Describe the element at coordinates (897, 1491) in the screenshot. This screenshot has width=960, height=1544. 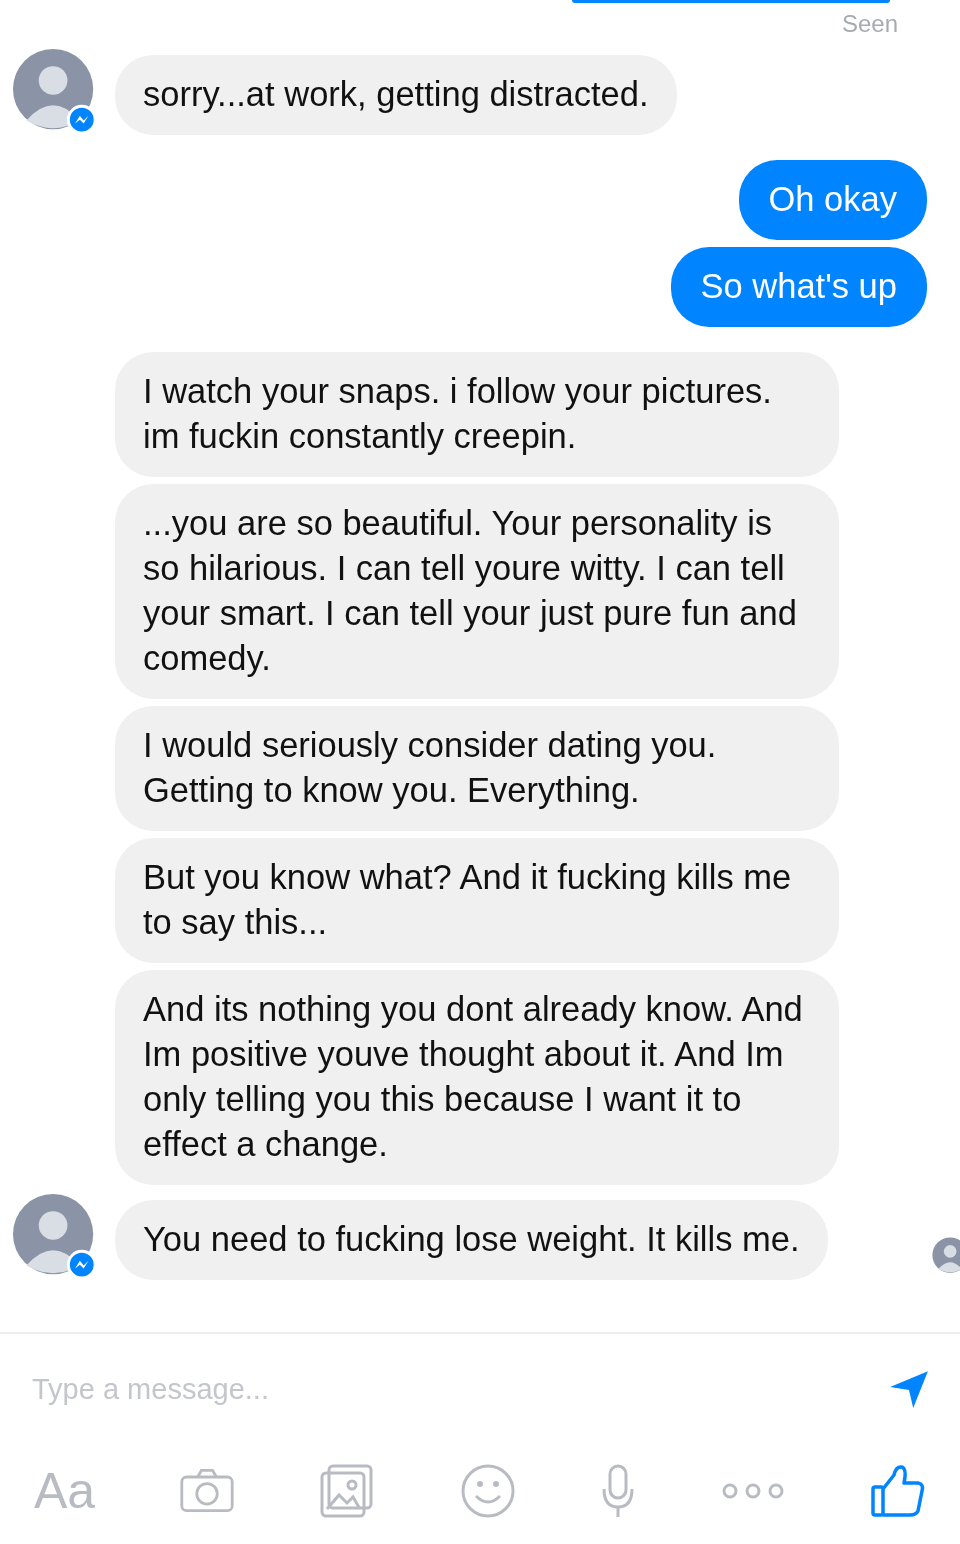
I see `thumbs-up-icon` at that location.